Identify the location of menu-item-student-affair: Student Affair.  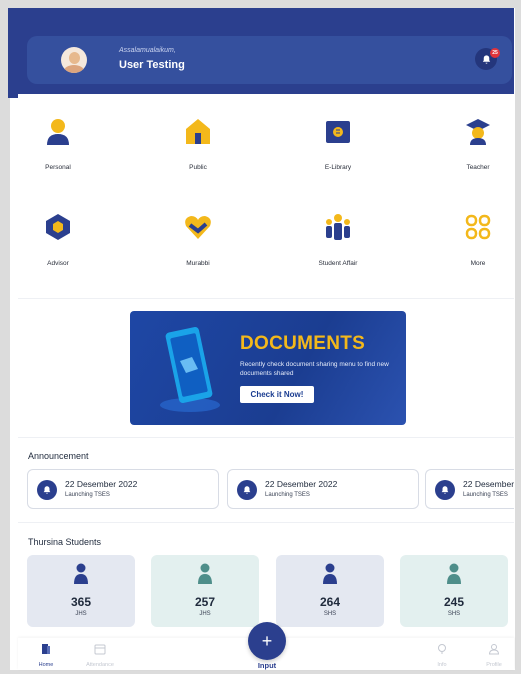
(338, 240).